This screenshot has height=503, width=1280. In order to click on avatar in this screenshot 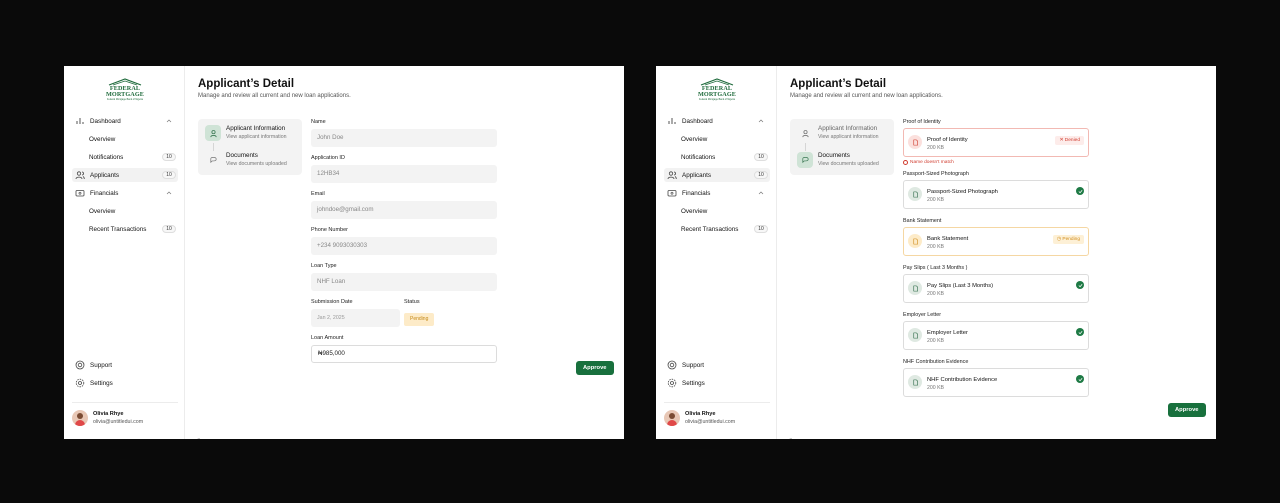, I will do `click(80, 418)`.